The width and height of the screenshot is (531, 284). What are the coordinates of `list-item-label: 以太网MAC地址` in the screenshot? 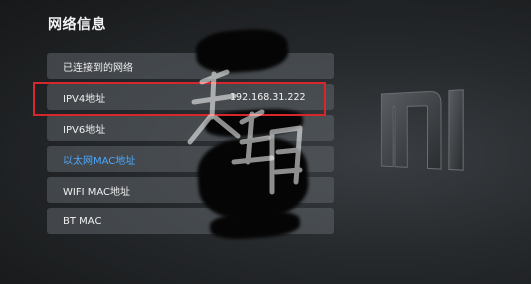 It's located at (99, 161).